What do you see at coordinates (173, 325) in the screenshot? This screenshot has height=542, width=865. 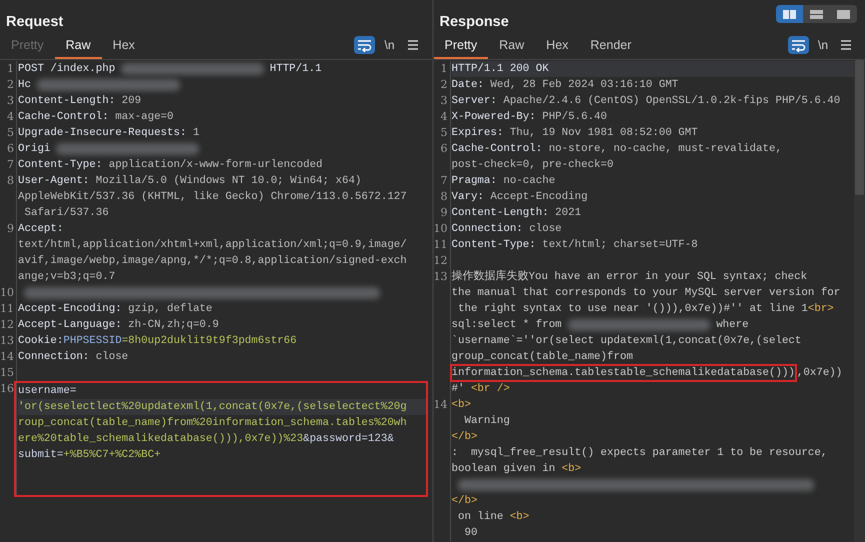 I see `header-value: zh-CN,zh;q=0.9` at bounding box center [173, 325].